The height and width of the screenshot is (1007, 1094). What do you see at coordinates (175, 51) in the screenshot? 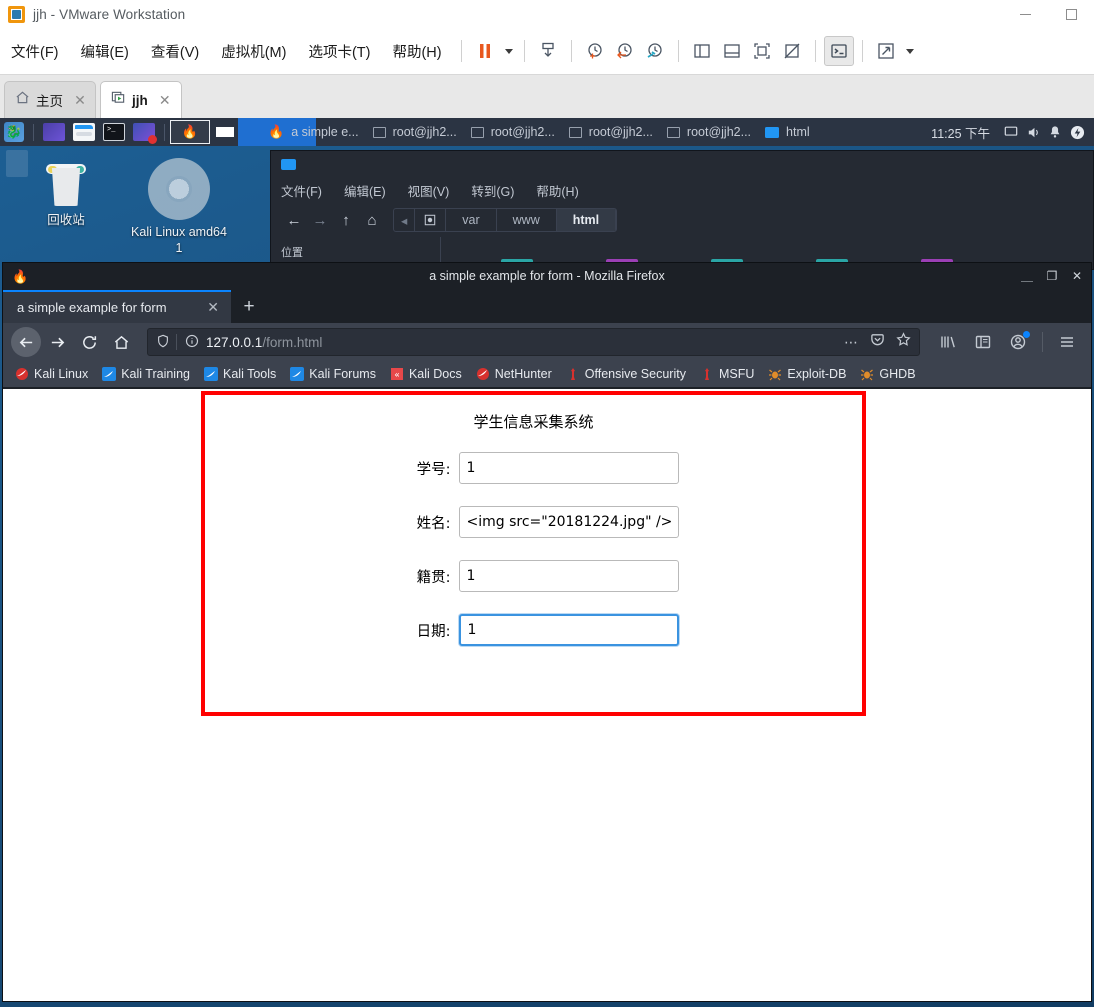
I see `menu-view: 查看(V)` at bounding box center [175, 51].